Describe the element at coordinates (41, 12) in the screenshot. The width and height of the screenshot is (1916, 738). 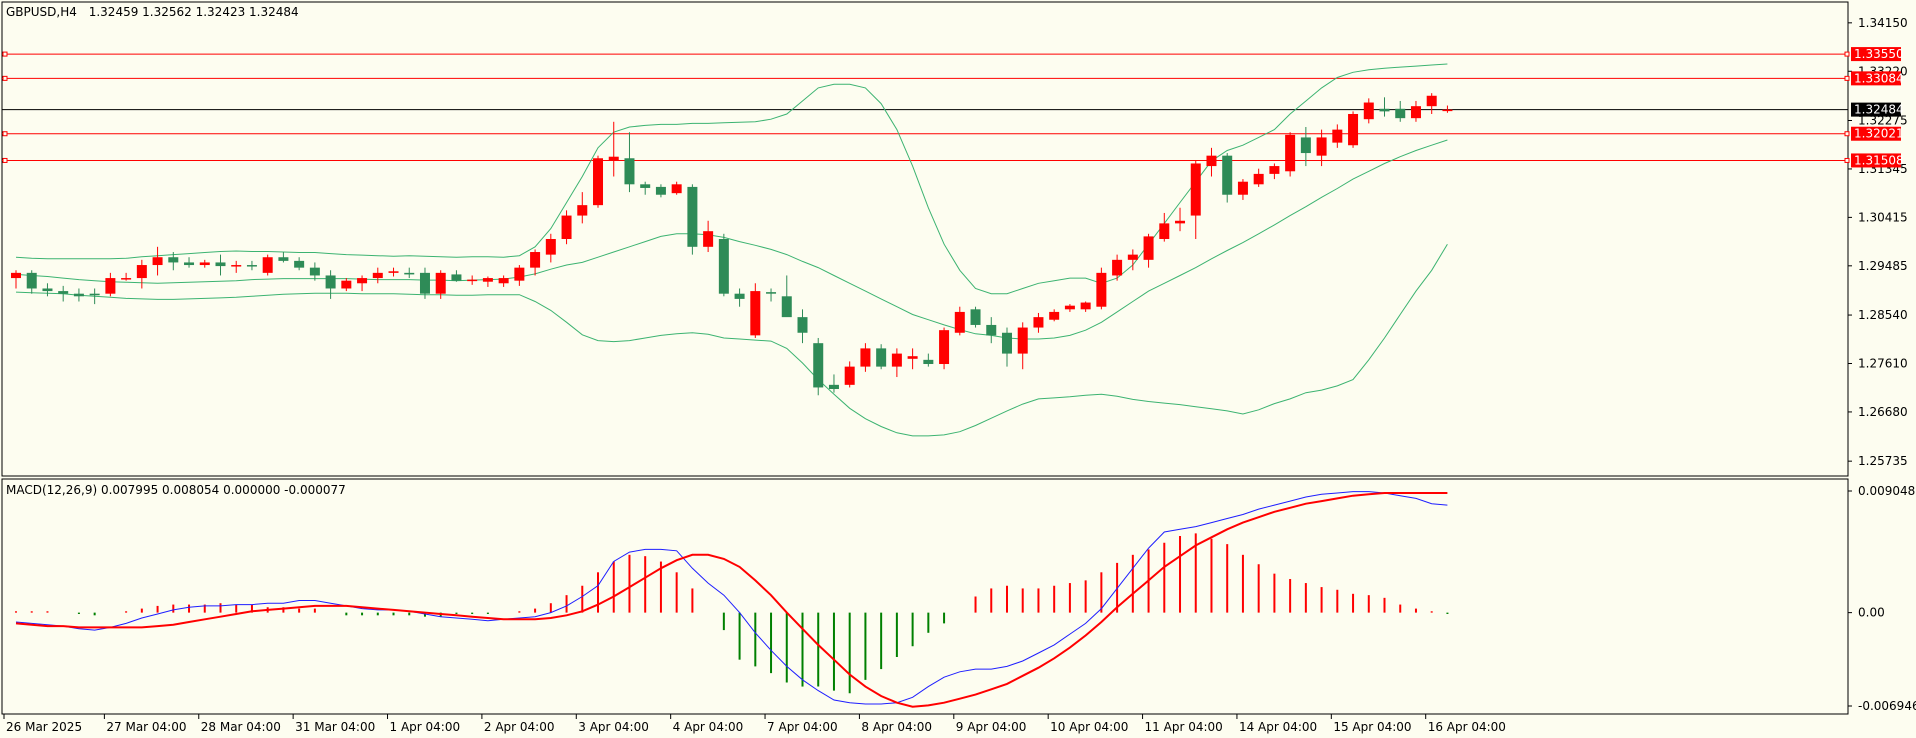
I see `symbol-timeframe: GBPUSD,H4` at that location.